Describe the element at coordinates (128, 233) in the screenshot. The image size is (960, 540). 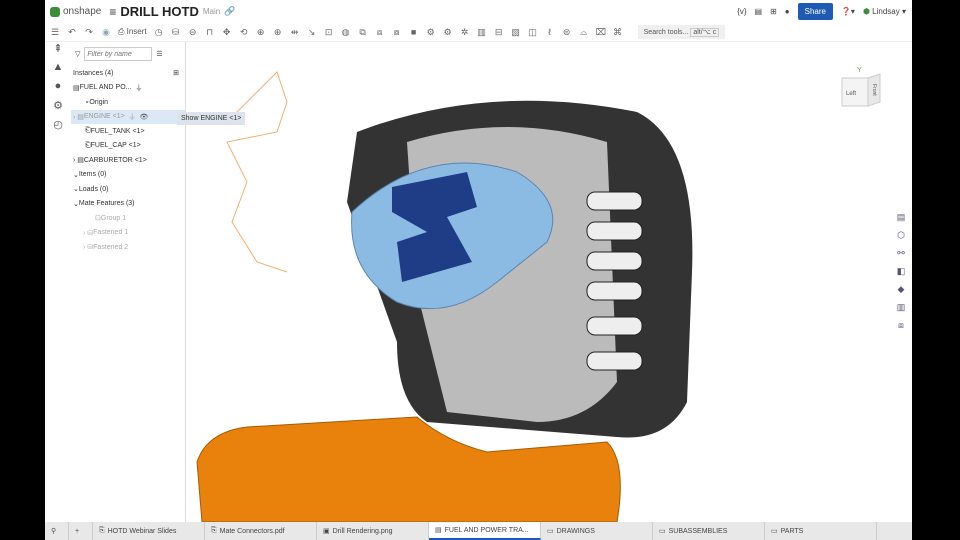
I see `mate-fastened-1: › ⛁ Fastened 1` at that location.